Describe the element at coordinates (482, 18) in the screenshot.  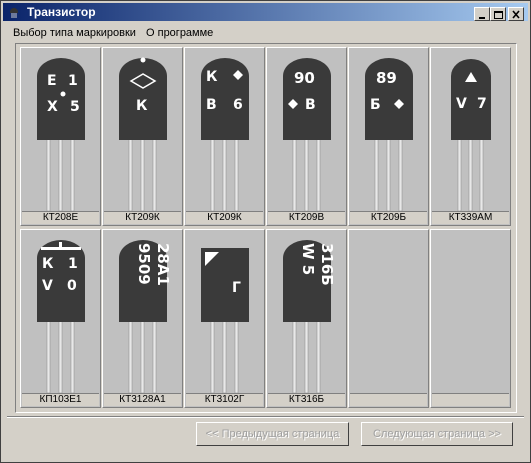
I see `minimize-icon` at that location.